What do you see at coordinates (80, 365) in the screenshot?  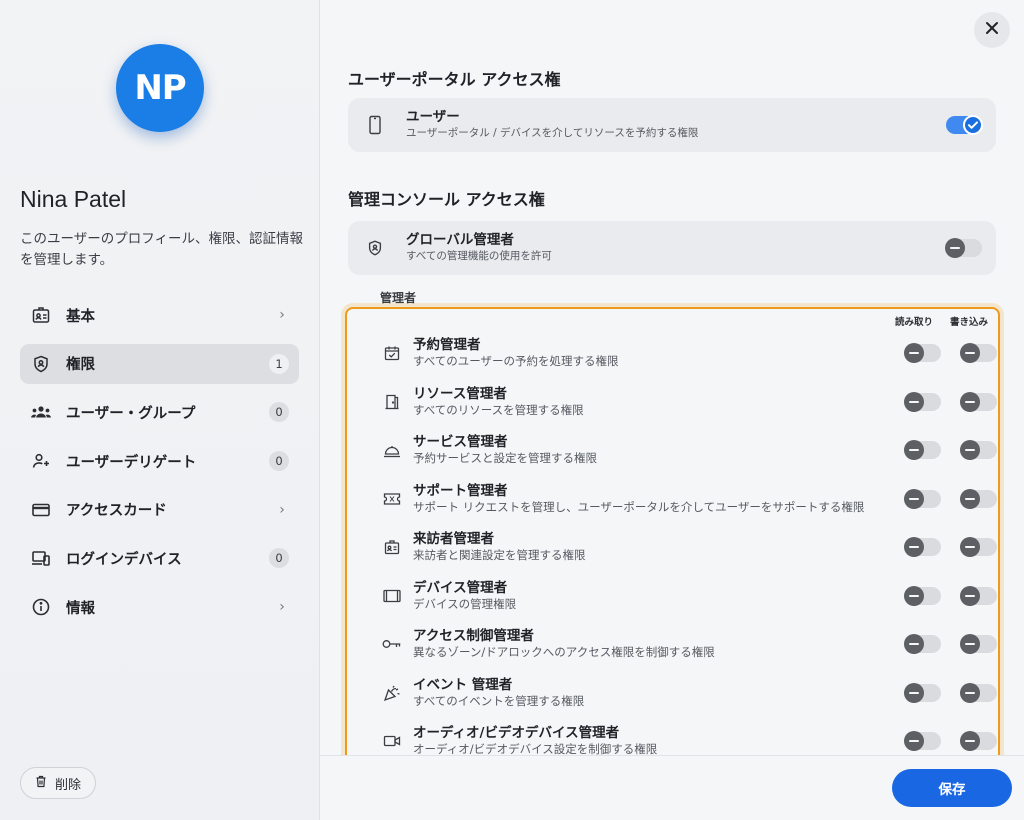 I see `sidebar-item-label: 権限` at bounding box center [80, 365].